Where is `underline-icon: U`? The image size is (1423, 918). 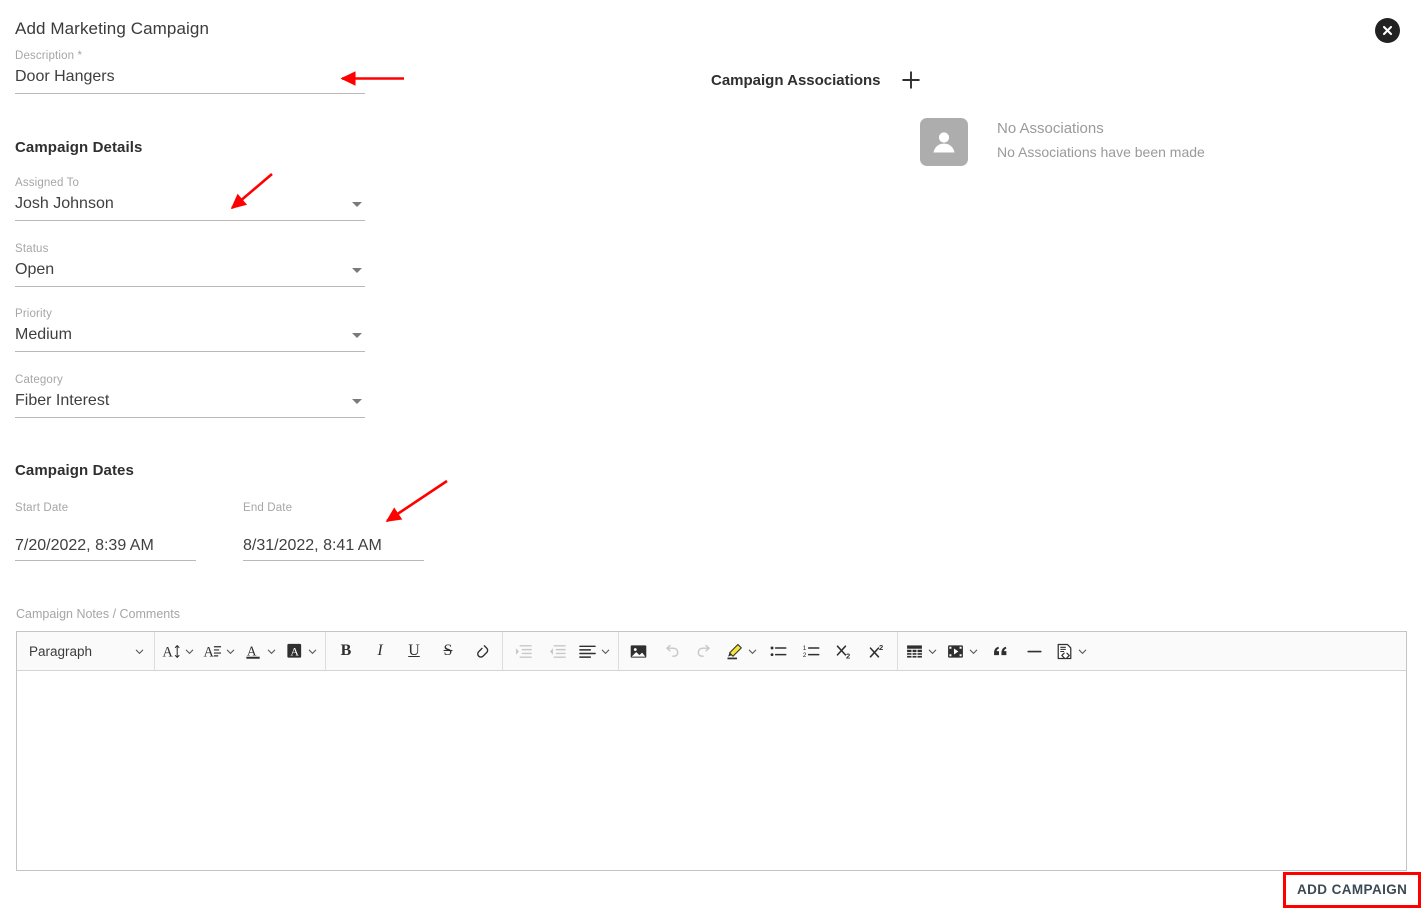 underline-icon: U is located at coordinates (414, 651).